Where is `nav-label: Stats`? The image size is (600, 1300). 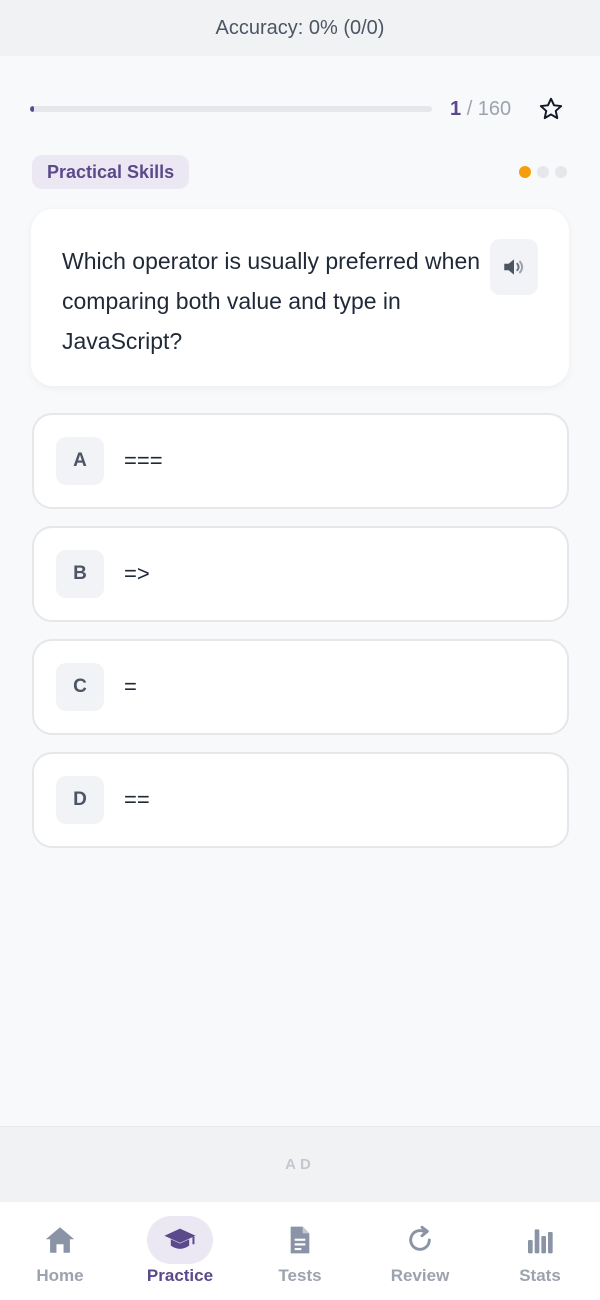
nav-label: Stats is located at coordinates (540, 1275).